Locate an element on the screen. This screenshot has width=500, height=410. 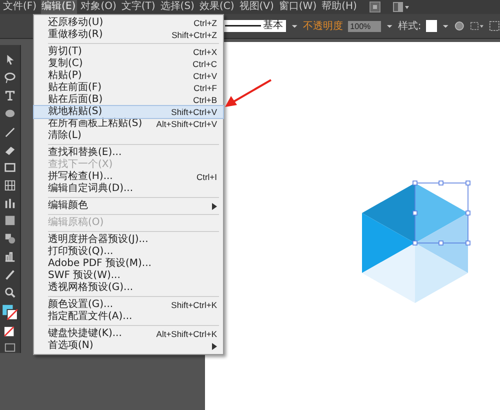
layout-icon is located at coordinates (401, 7).